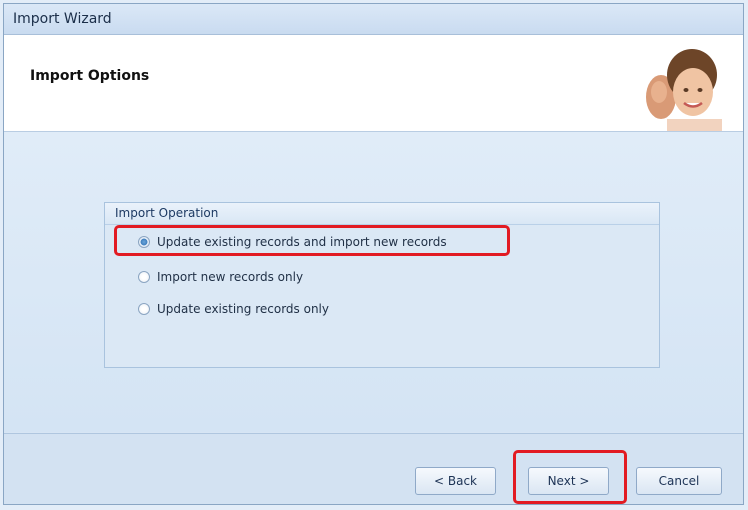  Describe the element at coordinates (382, 214) in the screenshot. I see `group-title: Import Operation` at that location.